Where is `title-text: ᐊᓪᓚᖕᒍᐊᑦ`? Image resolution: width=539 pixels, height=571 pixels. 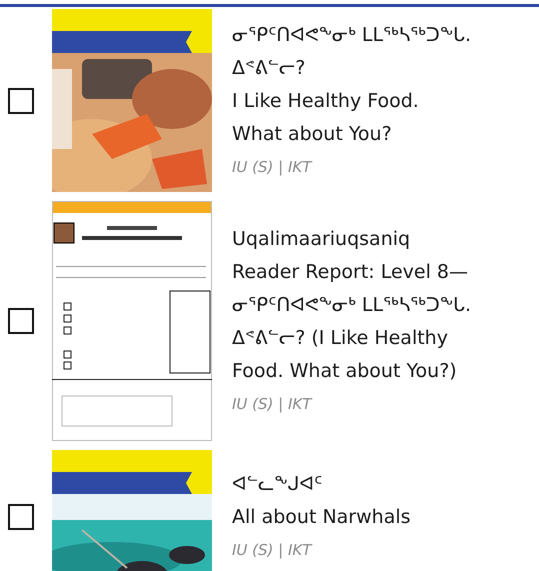
title-text: ᐊᓪᓚᖕᒍᐊᑦ is located at coordinates (278, 484).